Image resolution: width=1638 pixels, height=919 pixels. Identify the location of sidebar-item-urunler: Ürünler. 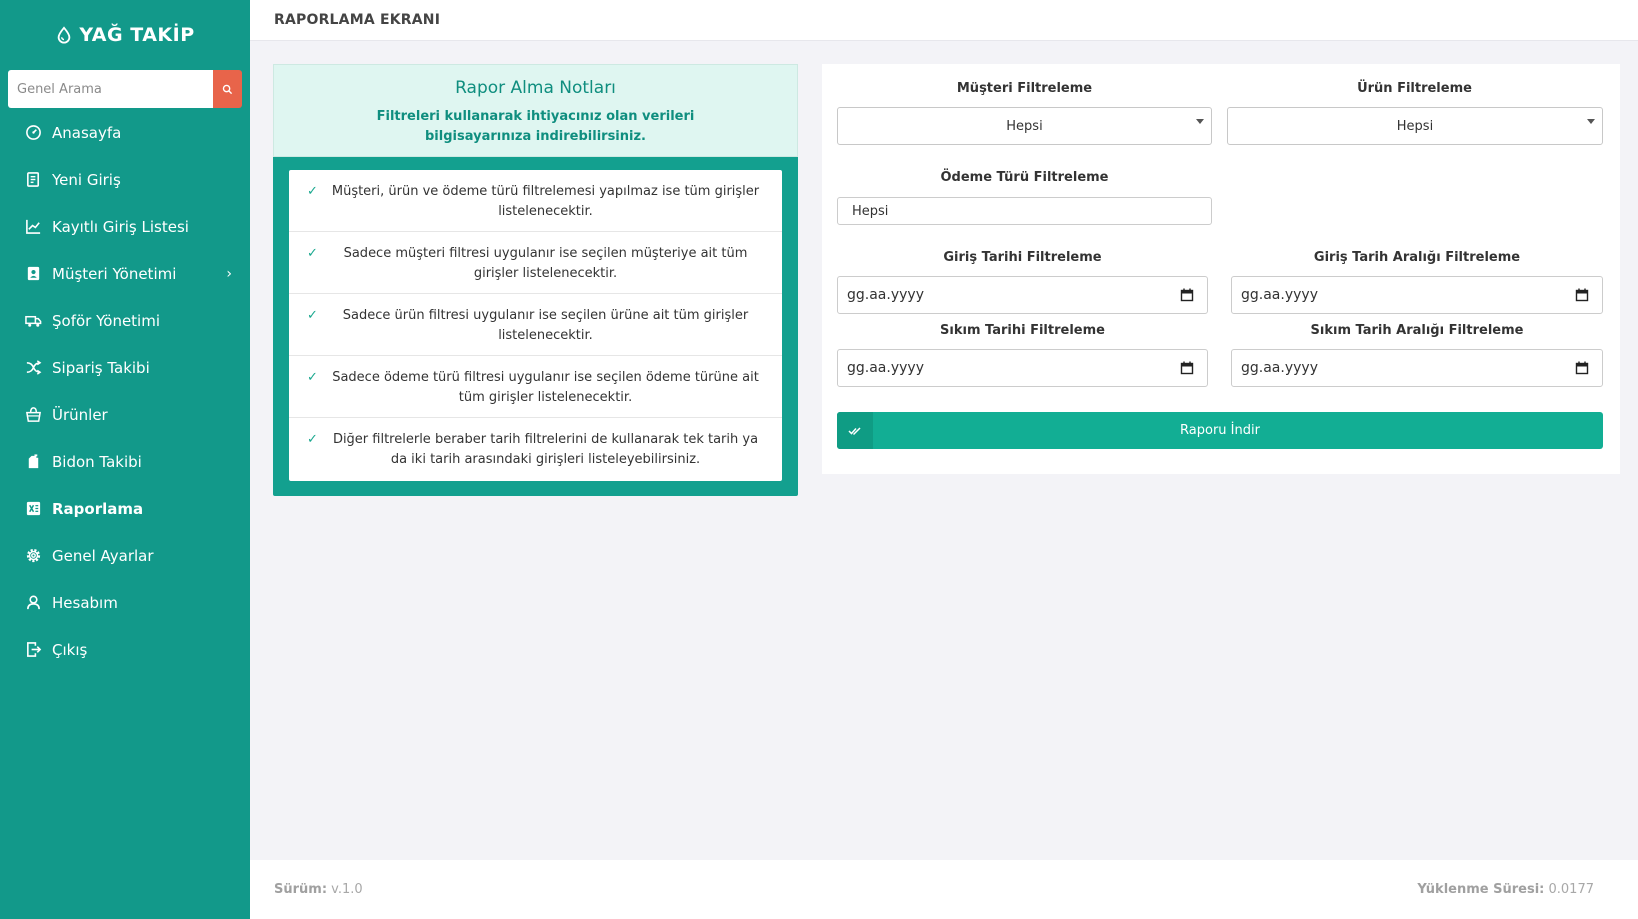
(125, 414).